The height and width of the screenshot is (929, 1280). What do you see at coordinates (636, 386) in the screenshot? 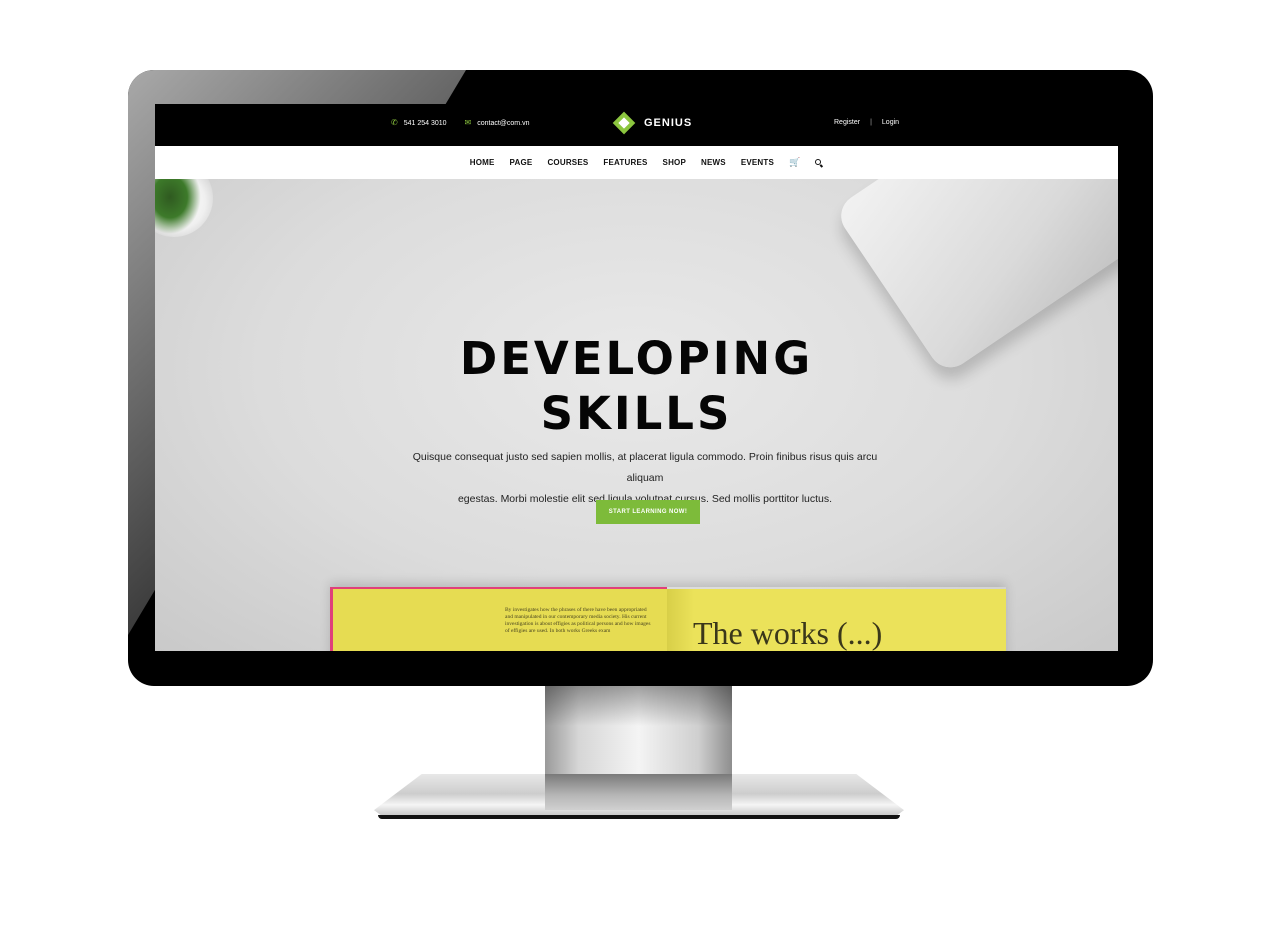
I see `hero-title: DEVELOPING SKILLS` at bounding box center [636, 386].